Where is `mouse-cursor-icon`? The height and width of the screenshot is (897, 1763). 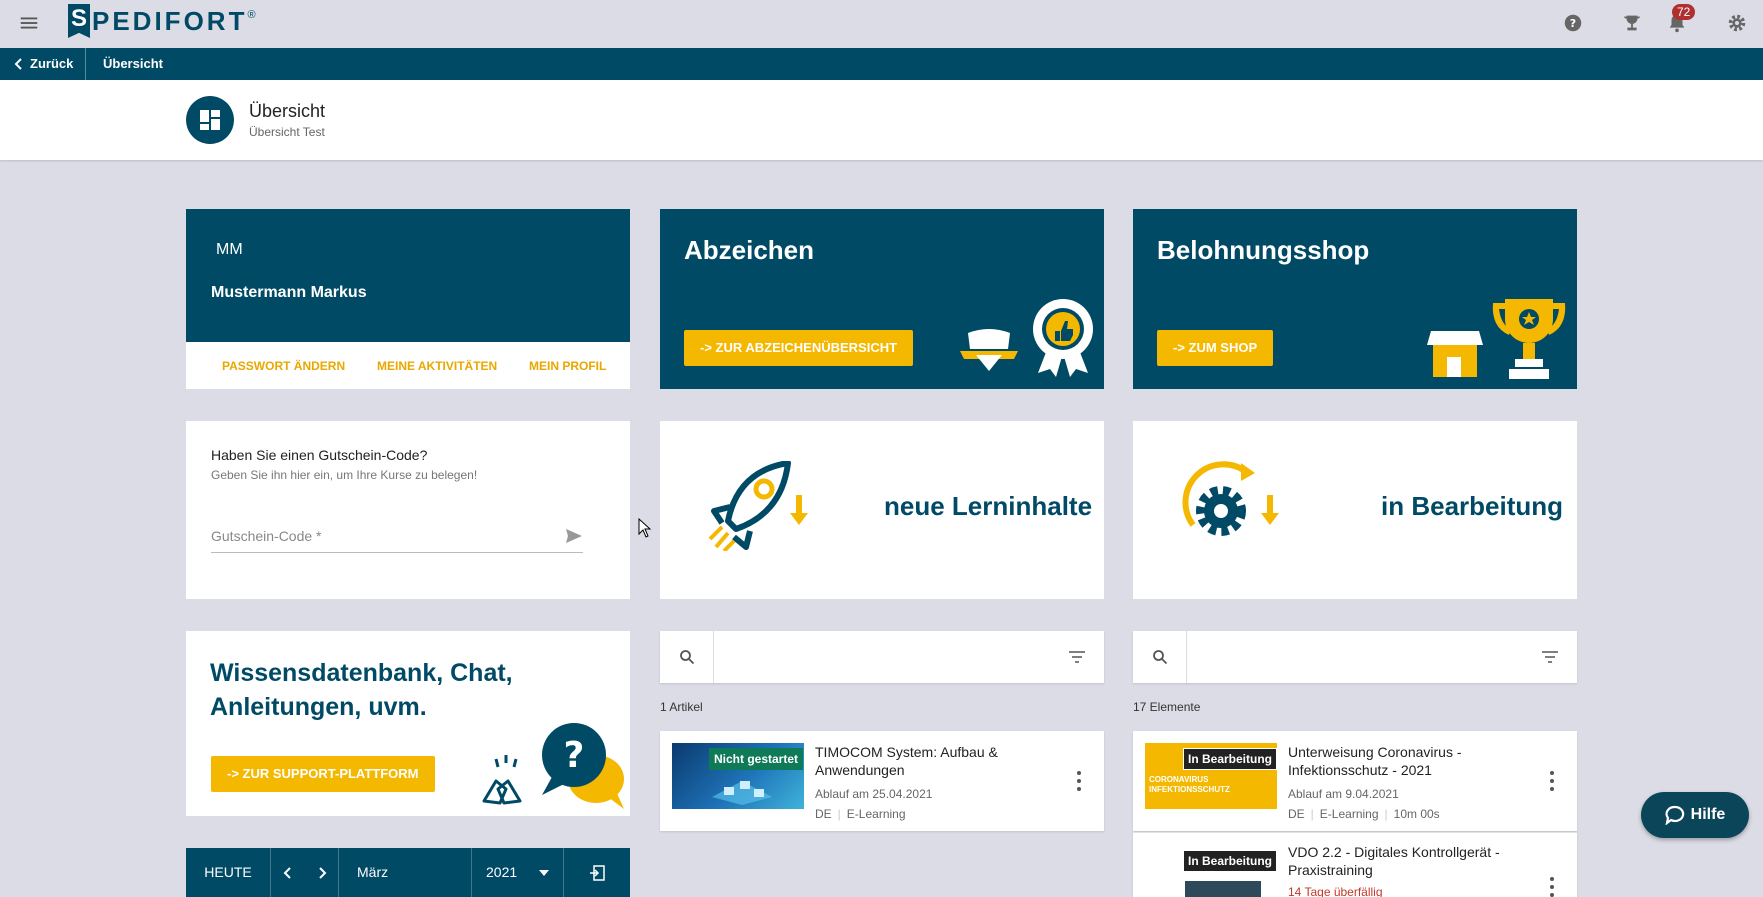
mouse-cursor-icon is located at coordinates (645, 528).